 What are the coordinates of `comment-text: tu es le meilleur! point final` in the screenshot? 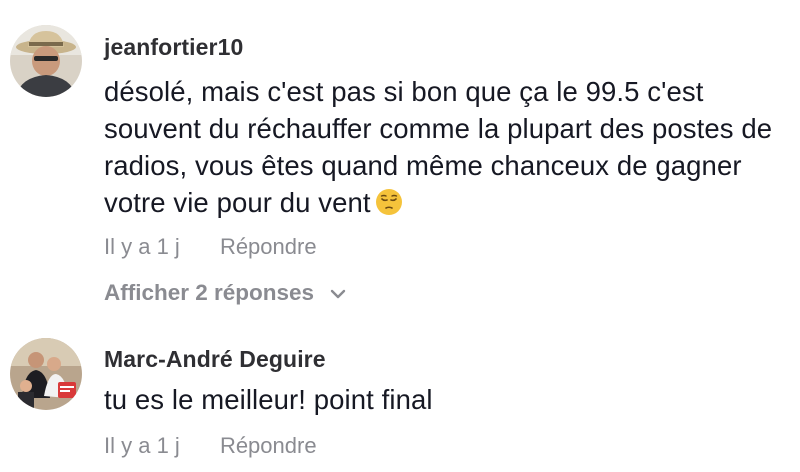 It's located at (448, 399).